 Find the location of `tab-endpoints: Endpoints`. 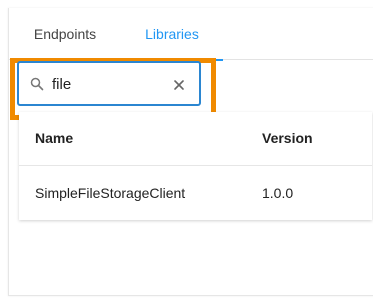

tab-endpoints: Endpoints is located at coordinates (65, 34).